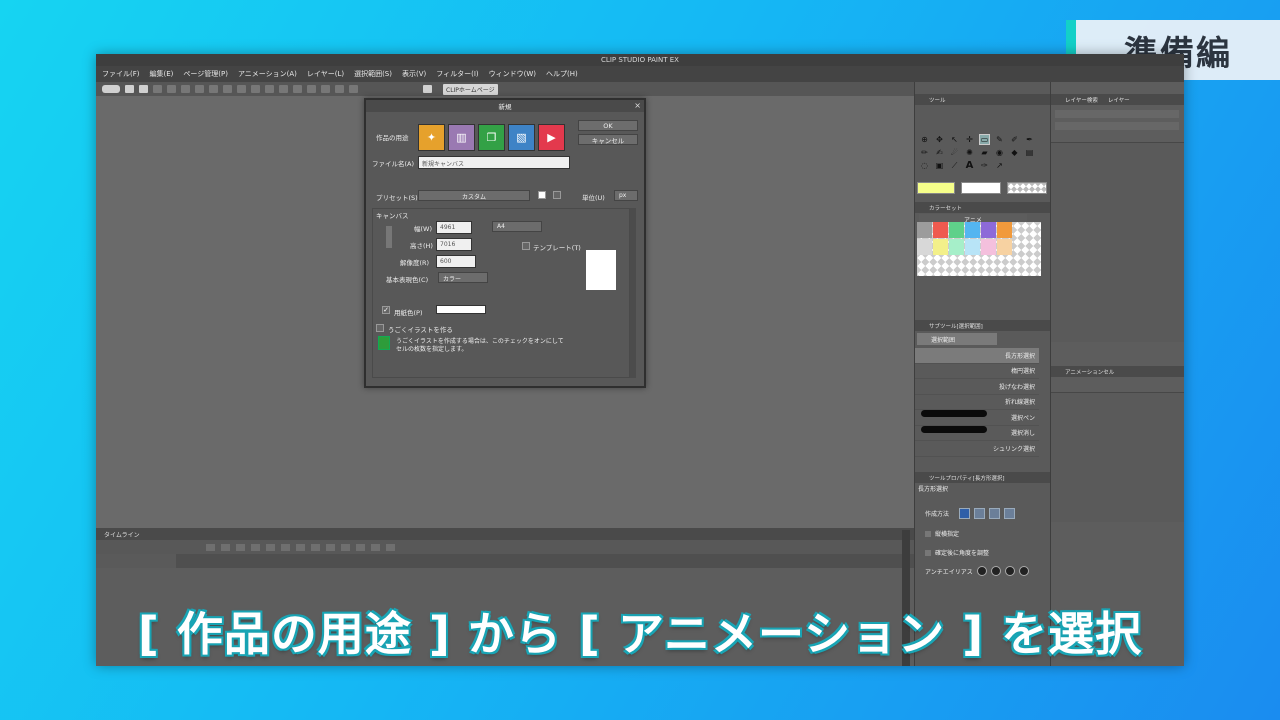  What do you see at coordinates (1117, 114) in the screenshot?
I see `blend-mode-select` at bounding box center [1117, 114].